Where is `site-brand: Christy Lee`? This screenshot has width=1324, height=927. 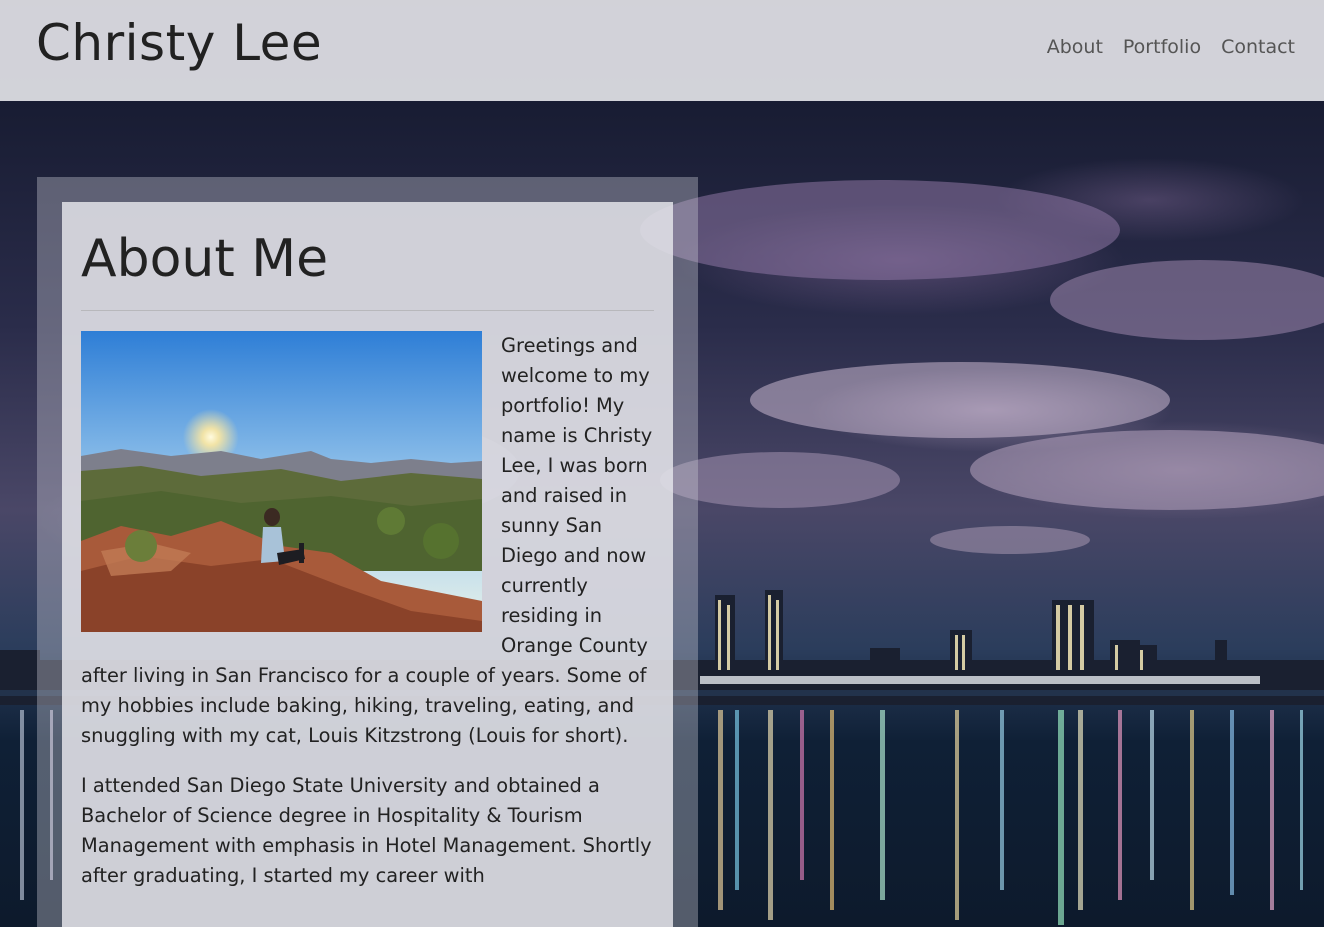
site-brand: Christy Lee is located at coordinates (179, 43).